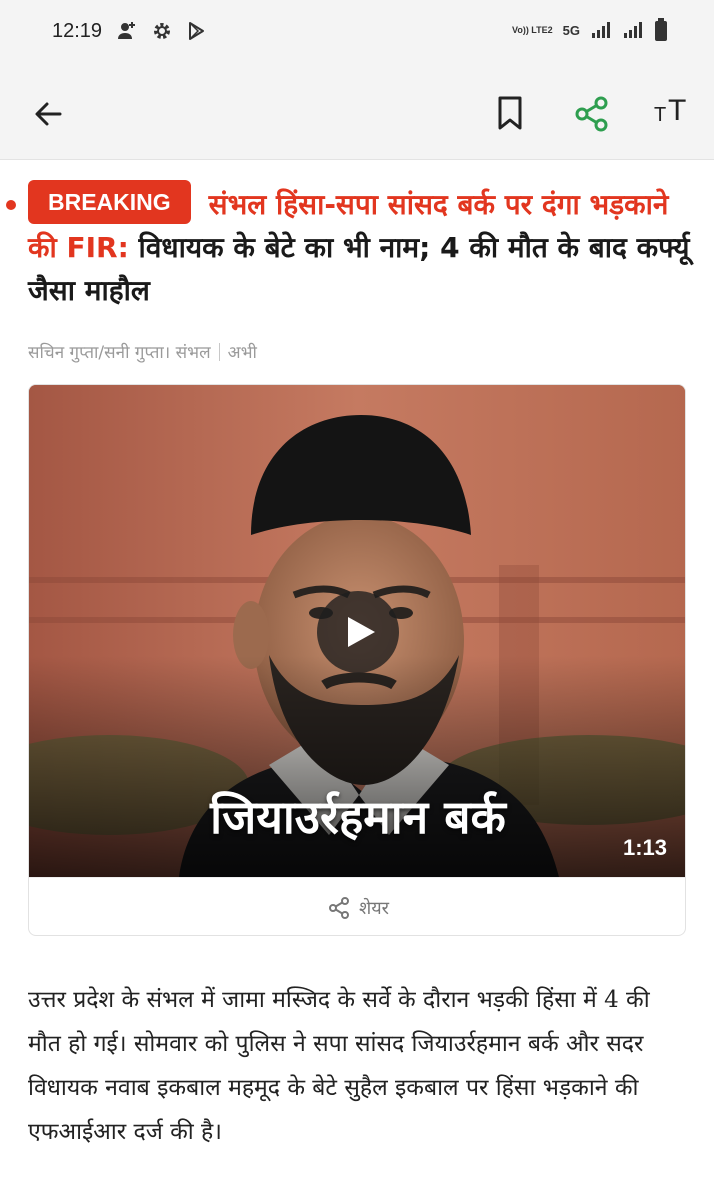 The width and height of the screenshot is (714, 1200). I want to click on play-button, so click(358, 632).